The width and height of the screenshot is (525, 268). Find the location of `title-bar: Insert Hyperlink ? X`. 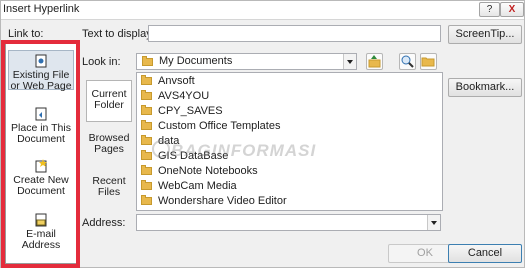

title-bar: Insert Hyperlink ? X is located at coordinates (262, 10).